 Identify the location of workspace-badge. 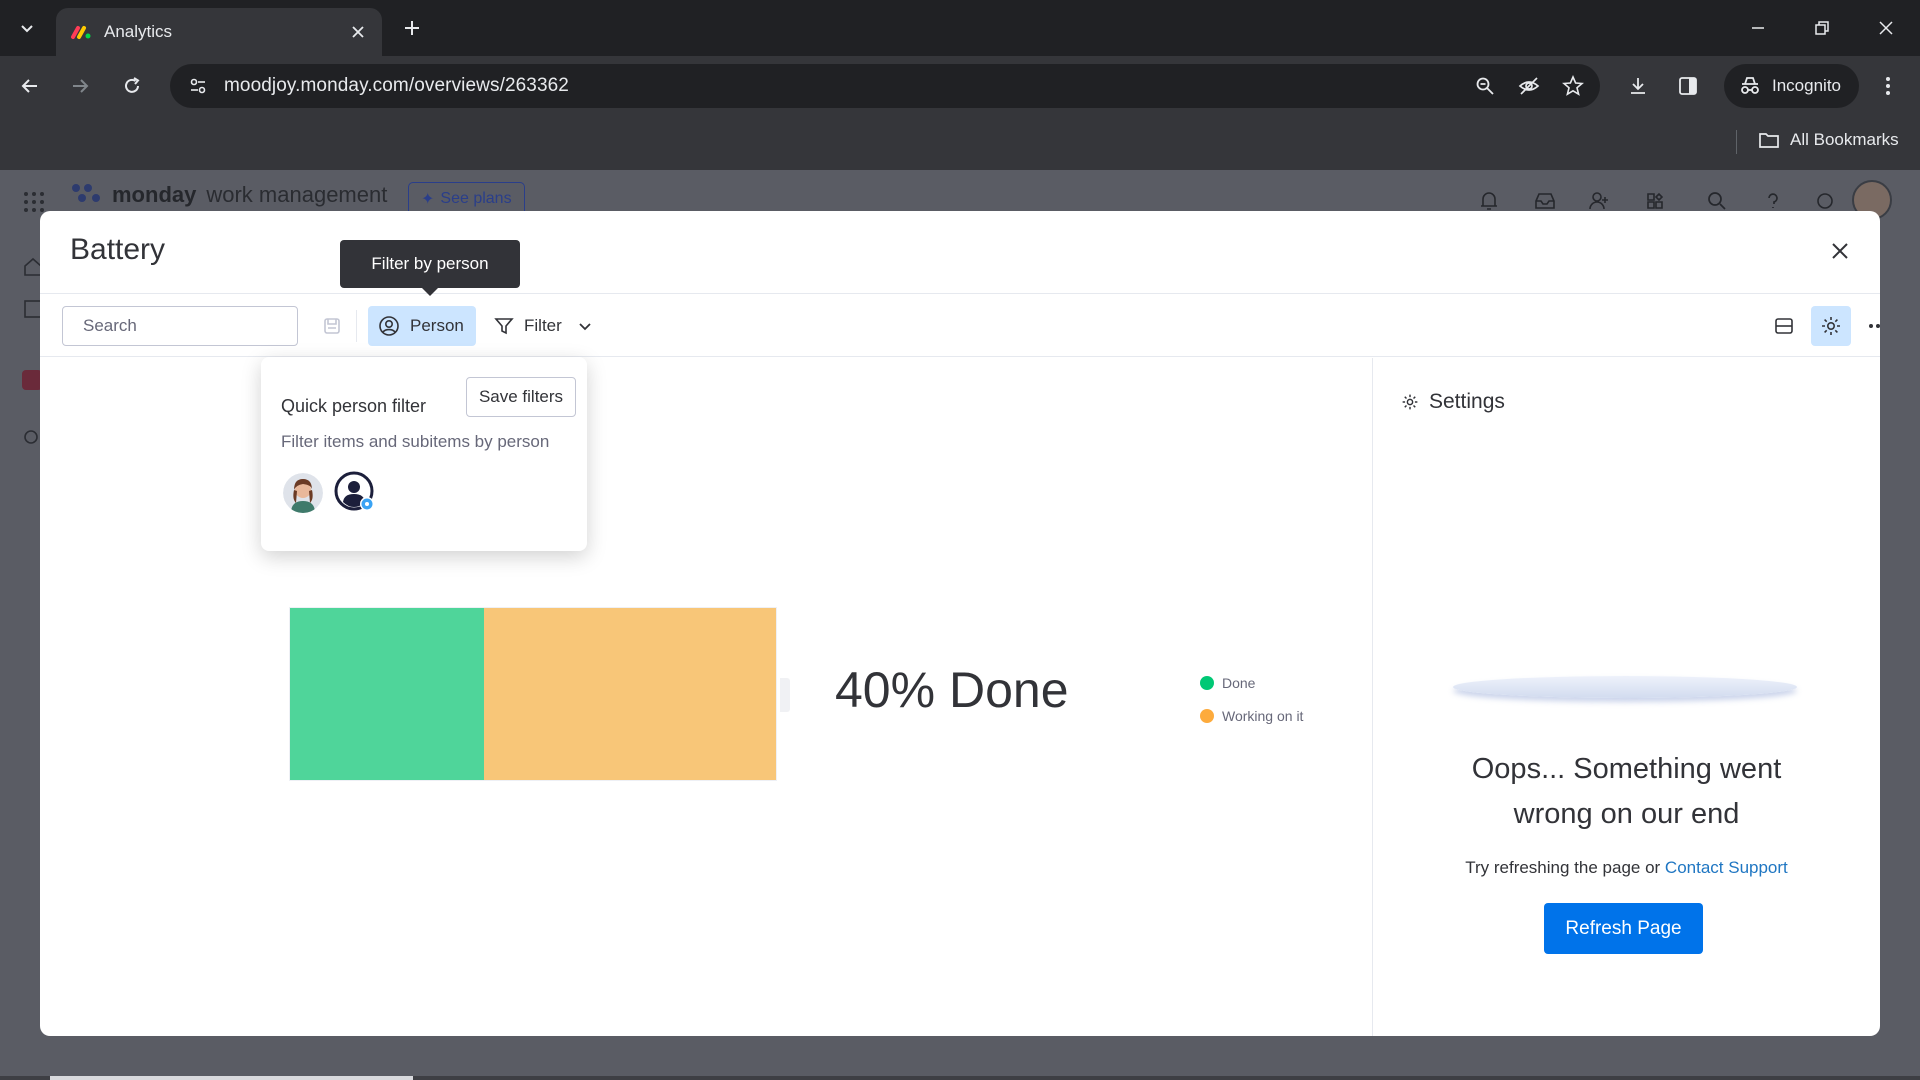
(32, 380).